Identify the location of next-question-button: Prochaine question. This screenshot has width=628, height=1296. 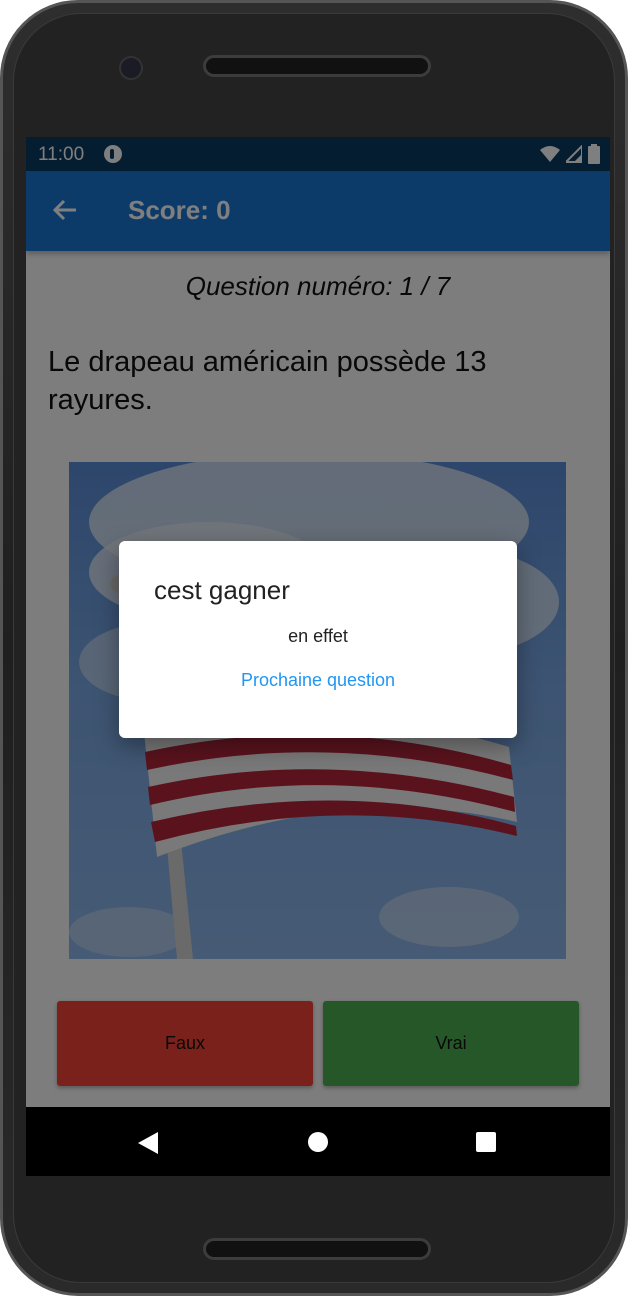
(318, 680).